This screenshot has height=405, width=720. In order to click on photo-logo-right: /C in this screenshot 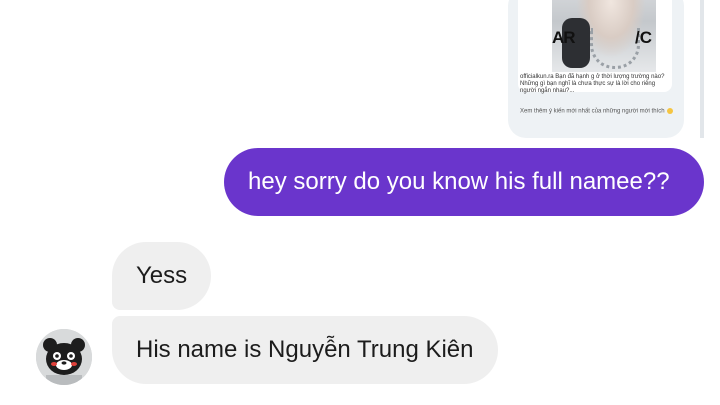, I will do `click(643, 37)`.